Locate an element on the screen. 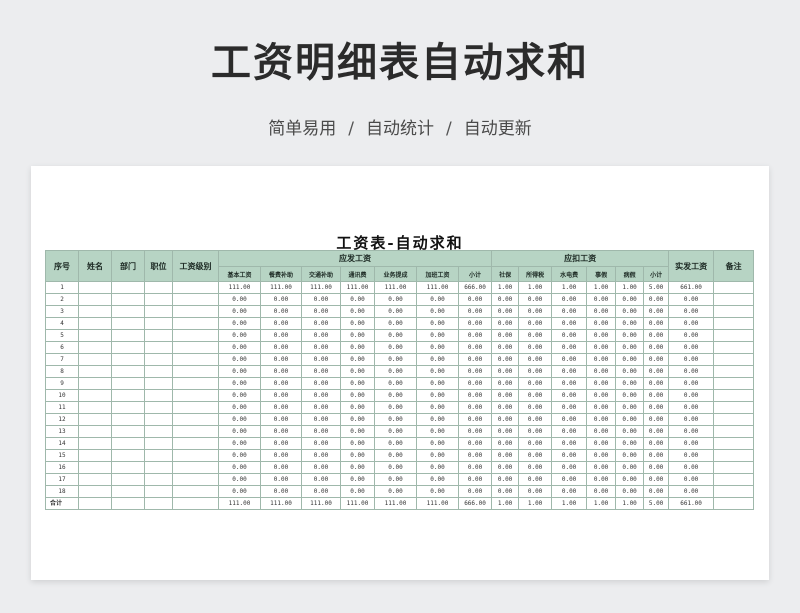 The height and width of the screenshot is (613, 800). cell-seq: 13 is located at coordinates (62, 431).